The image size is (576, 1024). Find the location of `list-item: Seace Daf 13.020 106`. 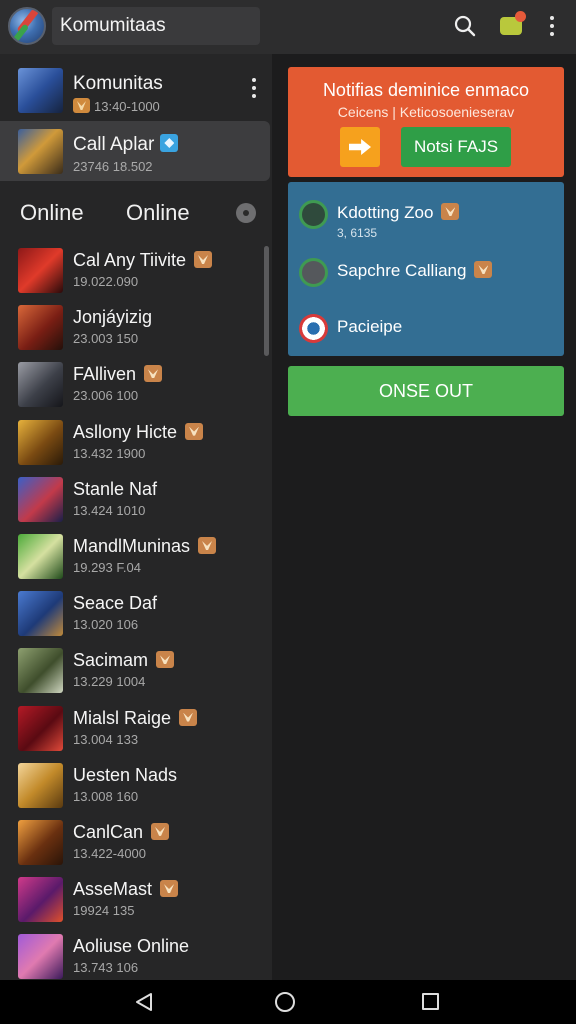

list-item: Seace Daf 13.020 106 is located at coordinates (136, 613).